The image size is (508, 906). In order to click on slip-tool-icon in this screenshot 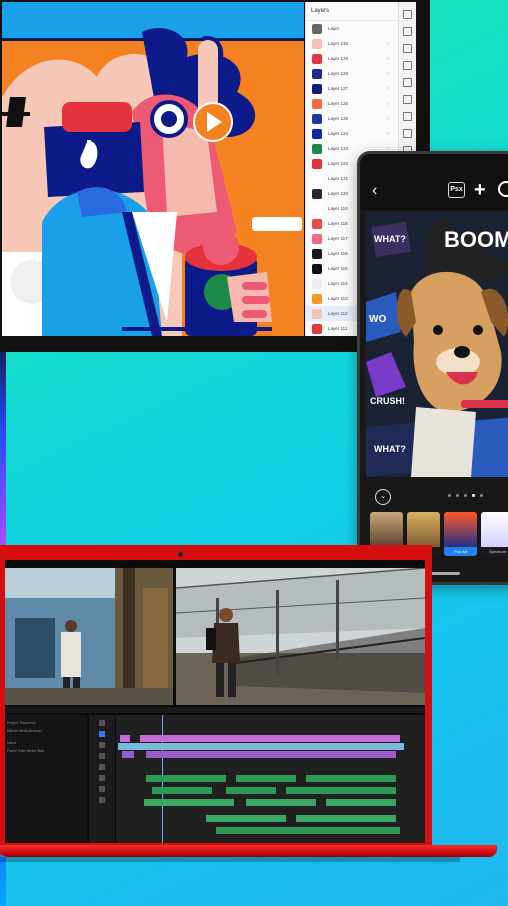, I will do `click(102, 767)`.